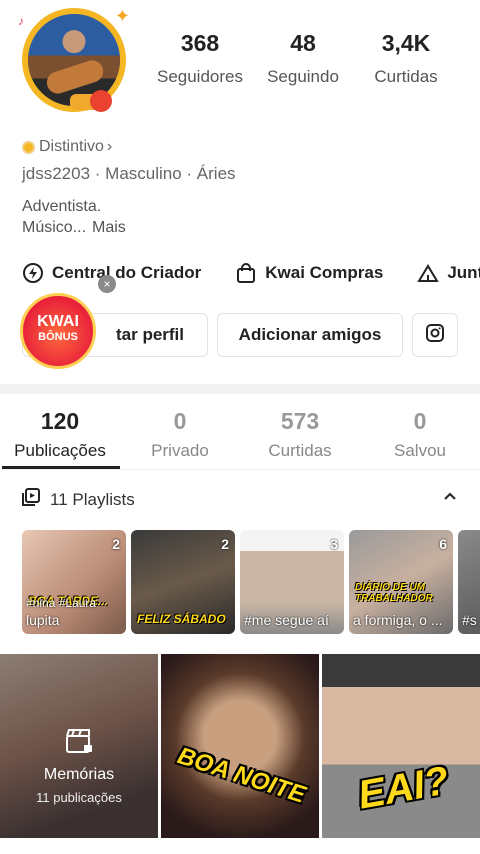  Describe the element at coordinates (406, 76) in the screenshot. I see `stat-likes-label: Curtidas` at that location.